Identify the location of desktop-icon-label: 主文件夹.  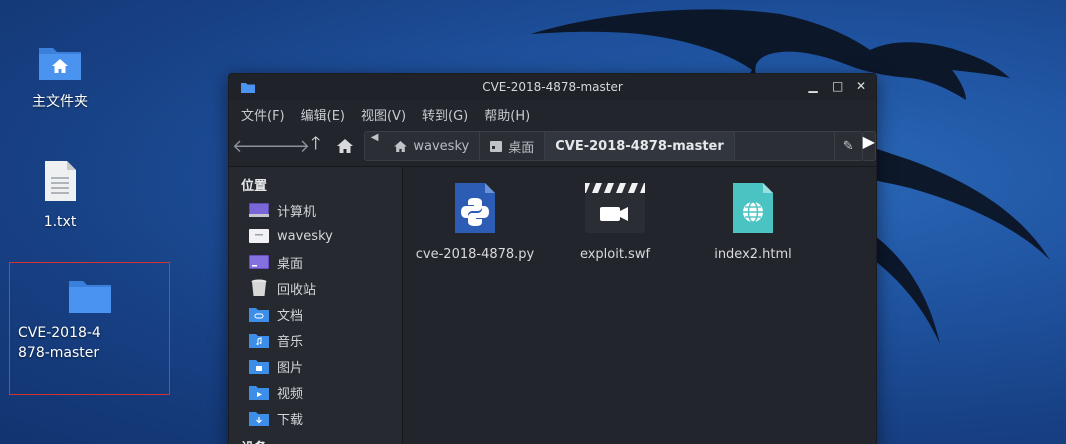
(60, 102).